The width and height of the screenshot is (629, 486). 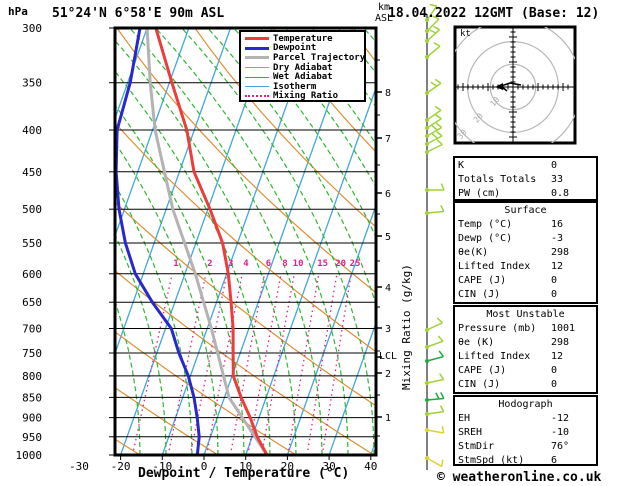 What do you see at coordinates (303, 77) in the screenshot?
I see `legend-label: Wet Adiabat` at bounding box center [303, 77].